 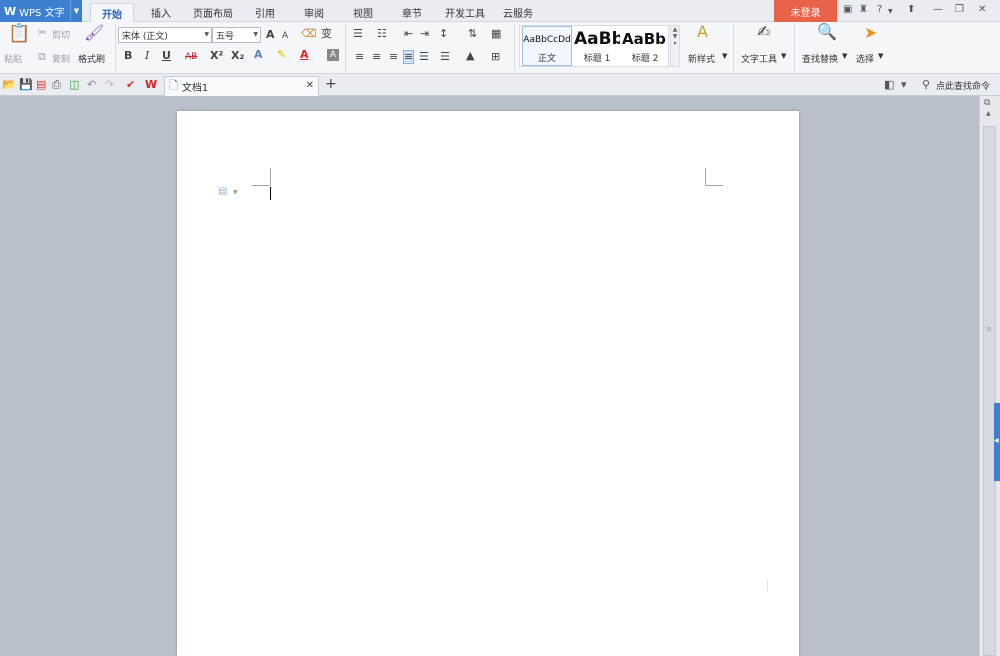 I want to click on paste-icon: 📋, so click(x=19, y=34).